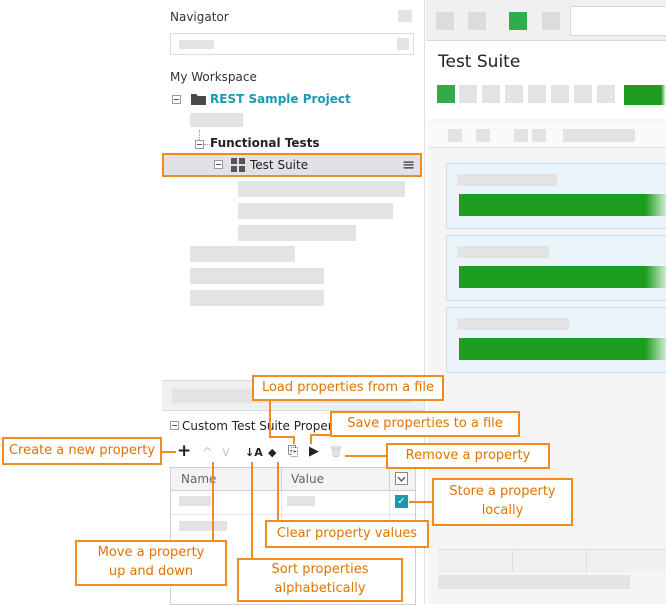  I want to click on callout-store-locally-line1: Store a property, so click(502, 492).